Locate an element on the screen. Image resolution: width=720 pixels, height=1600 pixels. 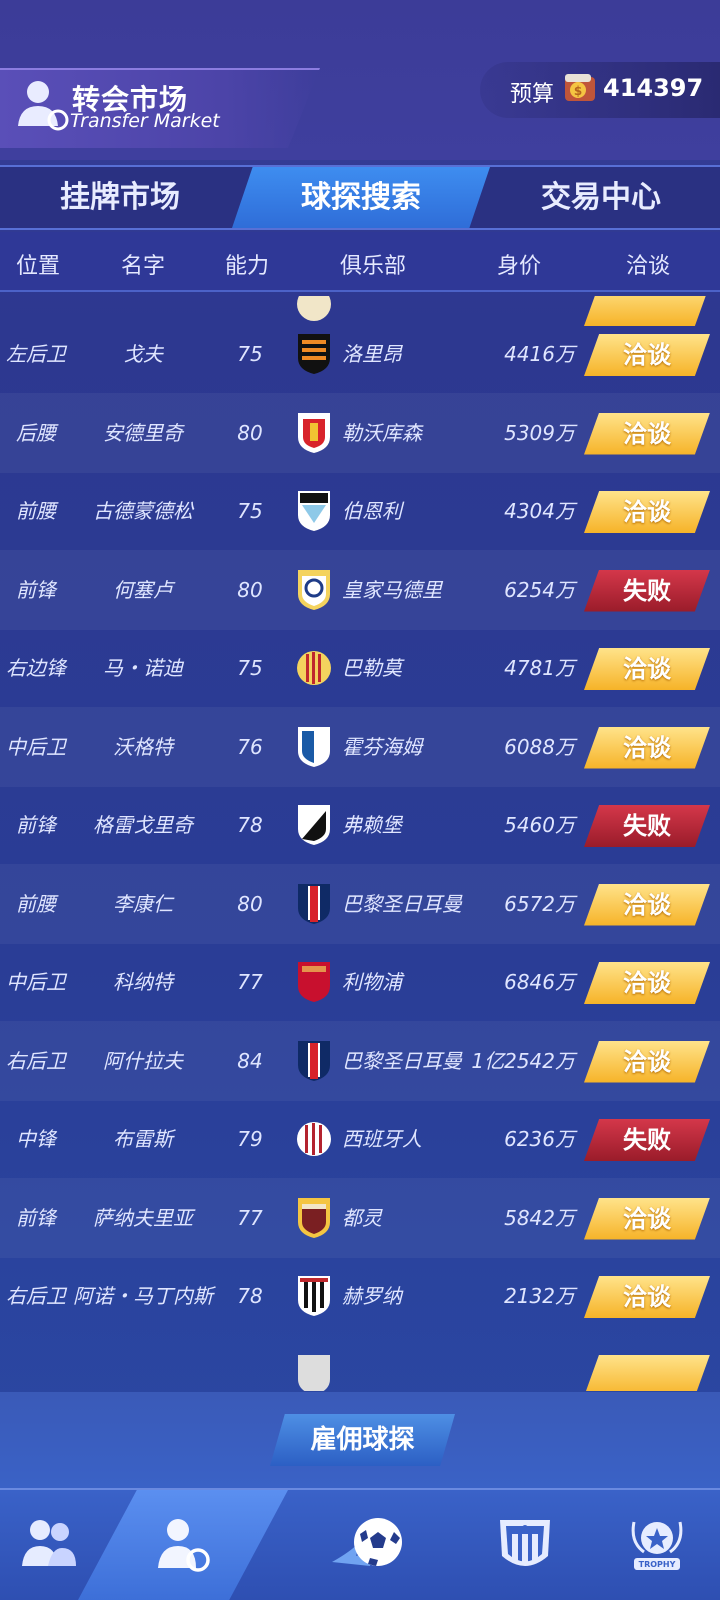
player-club: 巴黎圣日耳曼 is located at coordinates (402, 1060).